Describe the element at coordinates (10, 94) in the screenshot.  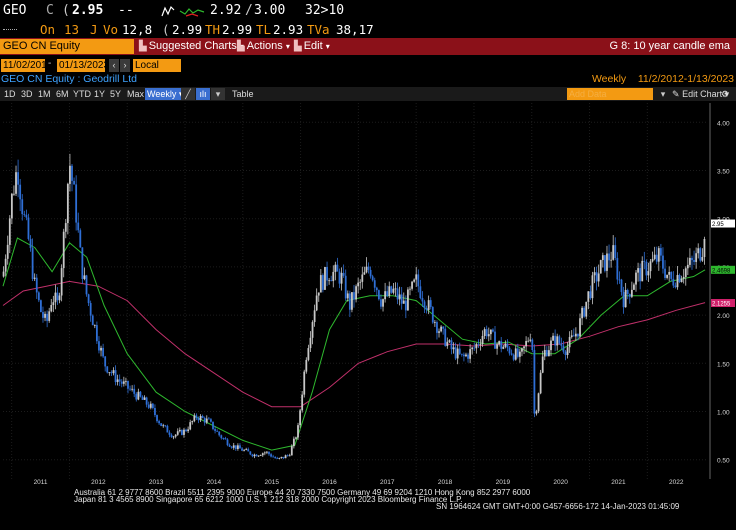
I see `period-1d-button: 1D` at that location.